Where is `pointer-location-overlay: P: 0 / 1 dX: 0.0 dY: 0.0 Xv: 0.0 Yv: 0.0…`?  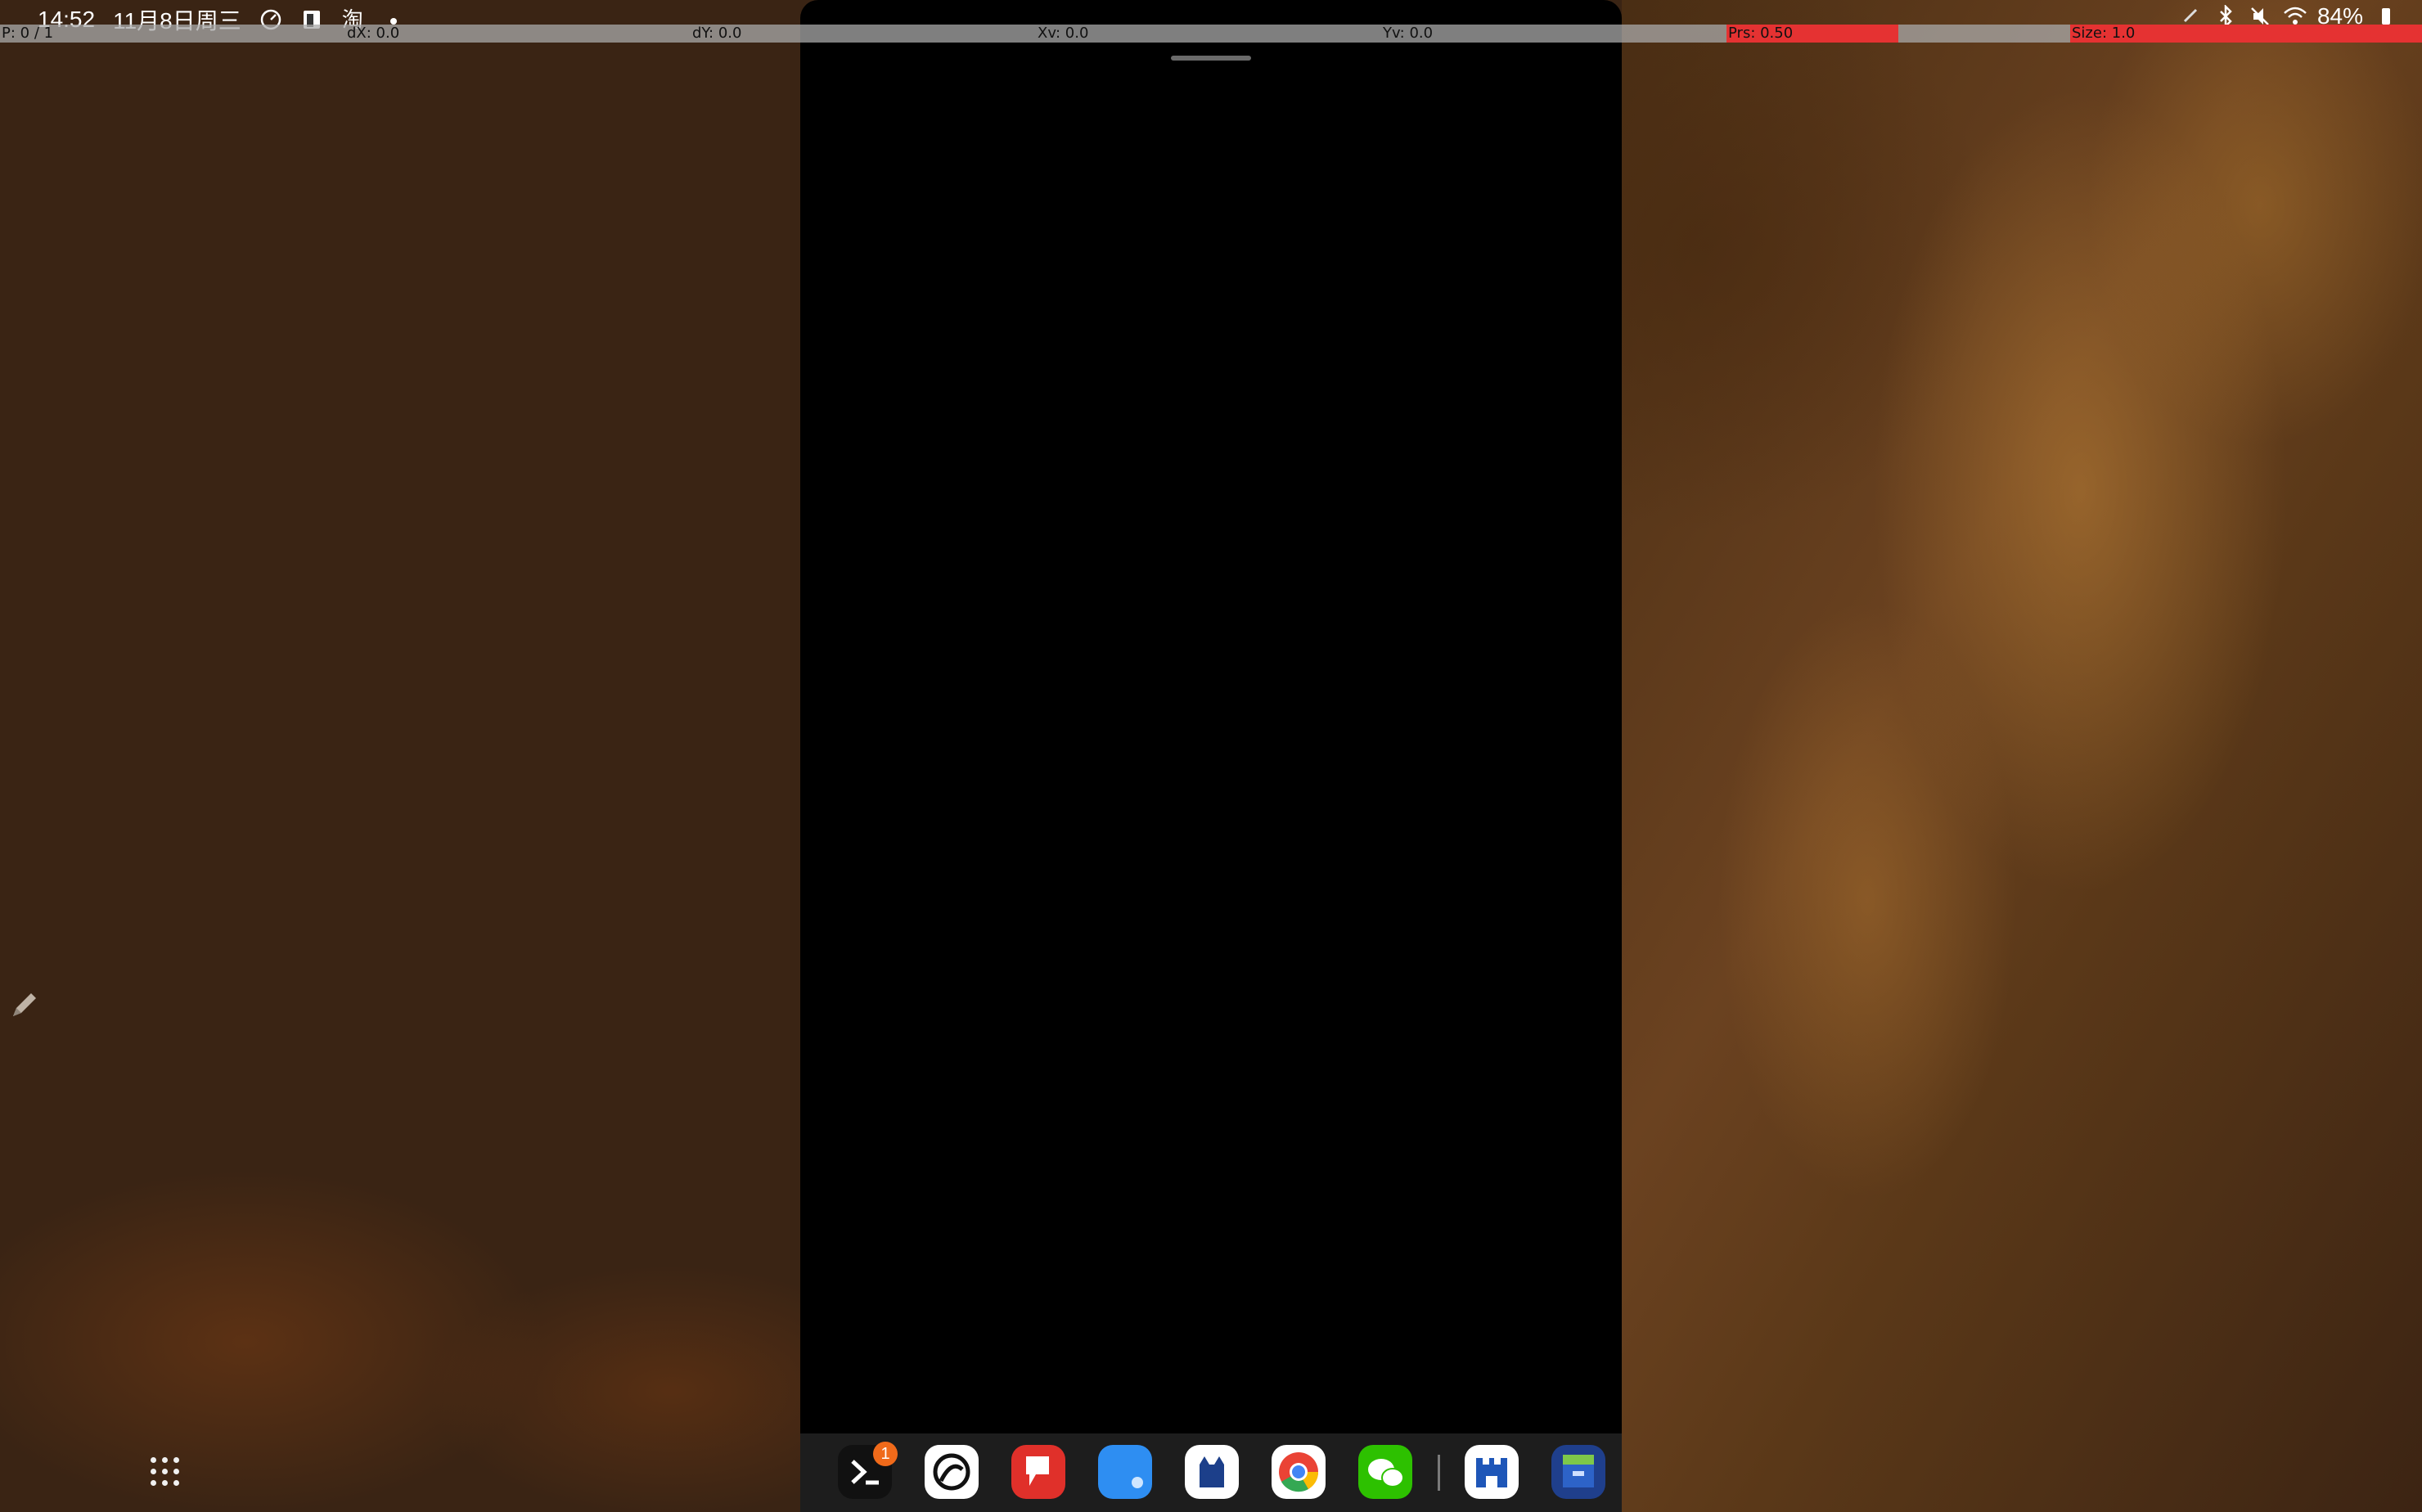
pointer-location-overlay: P: 0 / 1 dX: 0.0 dY: 0.0 Xv: 0.0 Yv: 0.0… is located at coordinates (1211, 34).